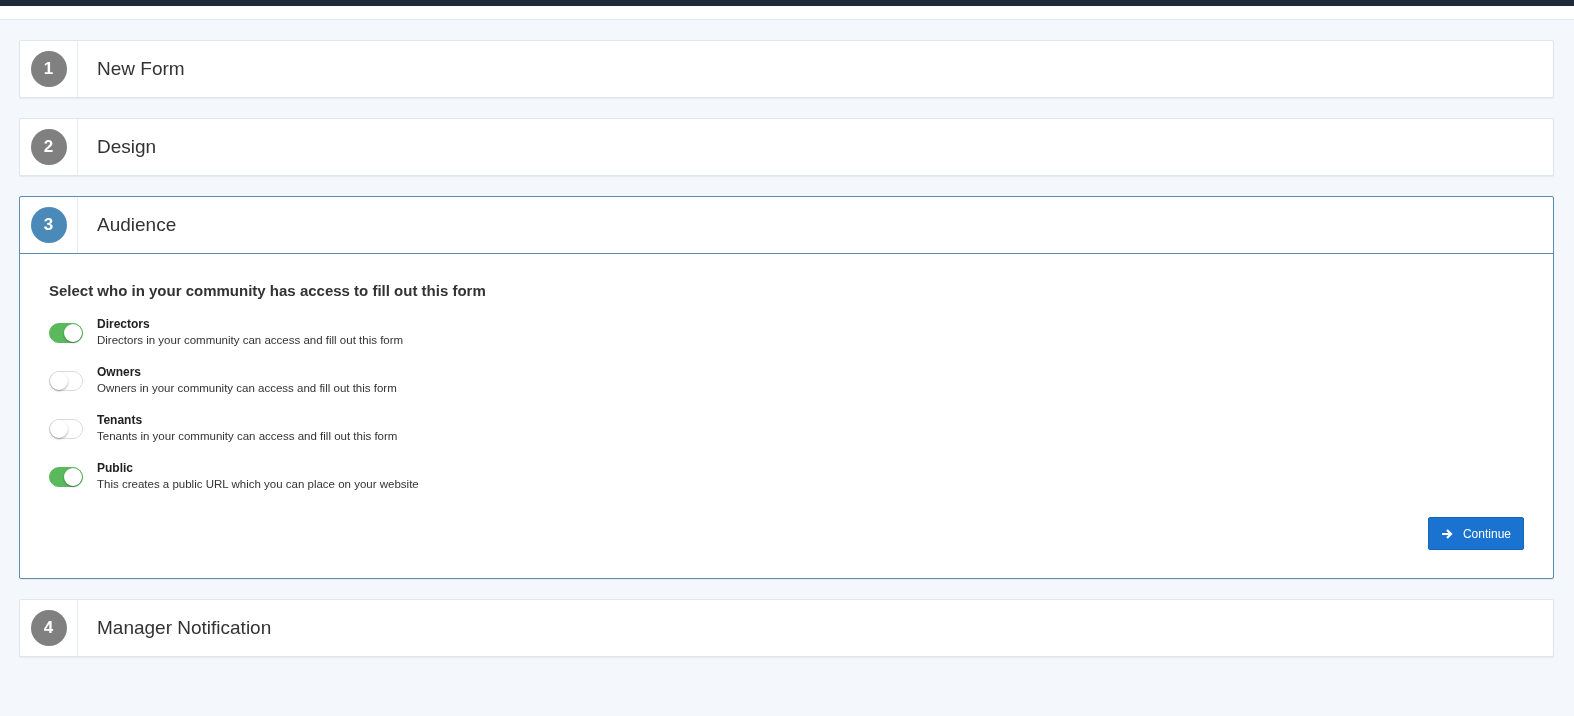  What do you see at coordinates (1475, 533) in the screenshot?
I see `continue-button: Continue` at bounding box center [1475, 533].